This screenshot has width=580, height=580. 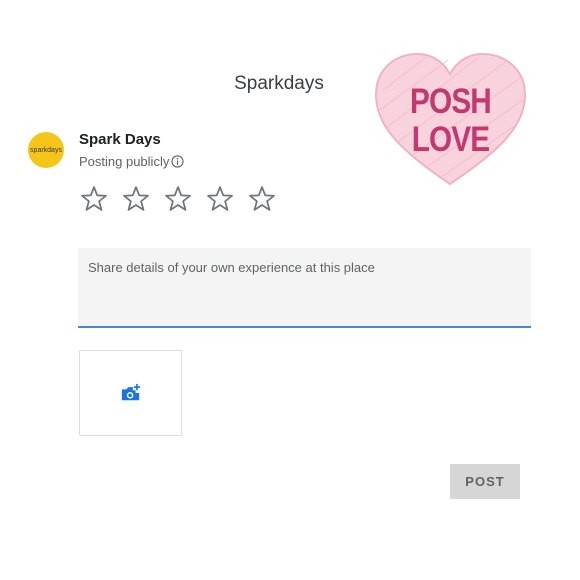 I want to click on post-button: POST, so click(x=485, y=481).